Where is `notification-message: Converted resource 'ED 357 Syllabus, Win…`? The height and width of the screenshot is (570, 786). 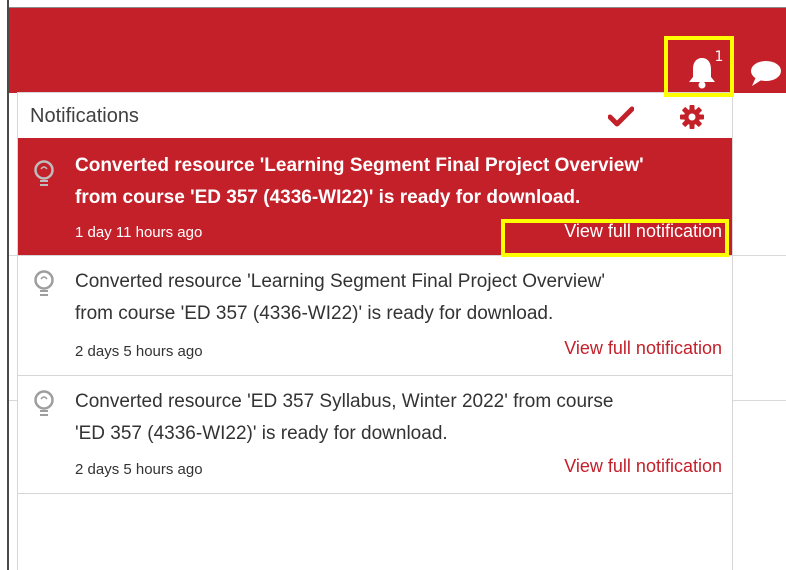 notification-message: Converted resource 'ED 357 Syllabus, Win… is located at coordinates (400, 418).